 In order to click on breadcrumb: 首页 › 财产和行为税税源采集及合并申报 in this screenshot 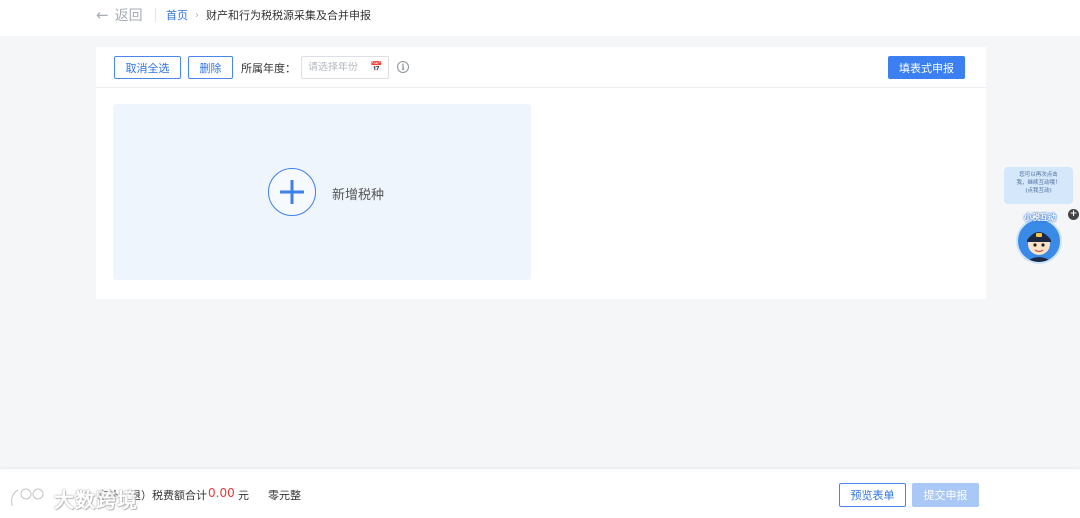, I will do `click(268, 15)`.